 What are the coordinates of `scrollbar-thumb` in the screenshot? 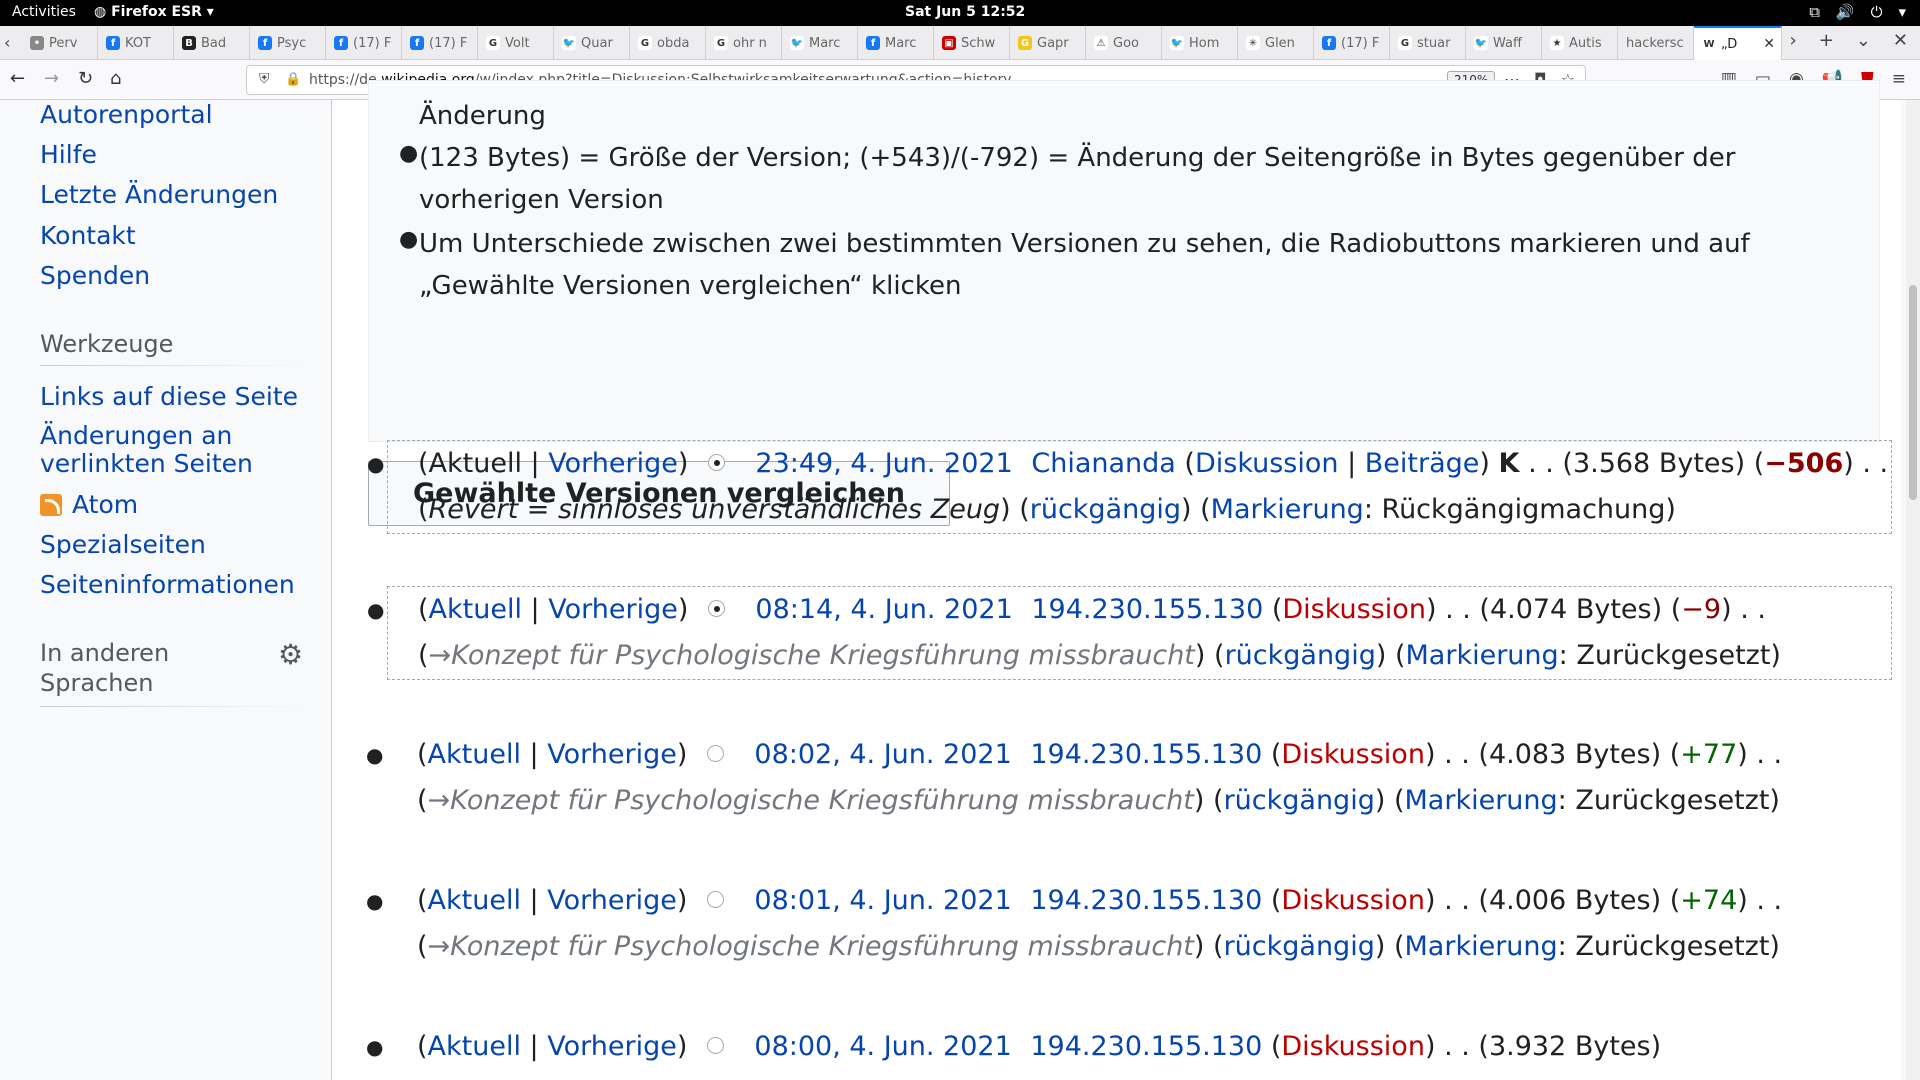 It's located at (1913, 392).